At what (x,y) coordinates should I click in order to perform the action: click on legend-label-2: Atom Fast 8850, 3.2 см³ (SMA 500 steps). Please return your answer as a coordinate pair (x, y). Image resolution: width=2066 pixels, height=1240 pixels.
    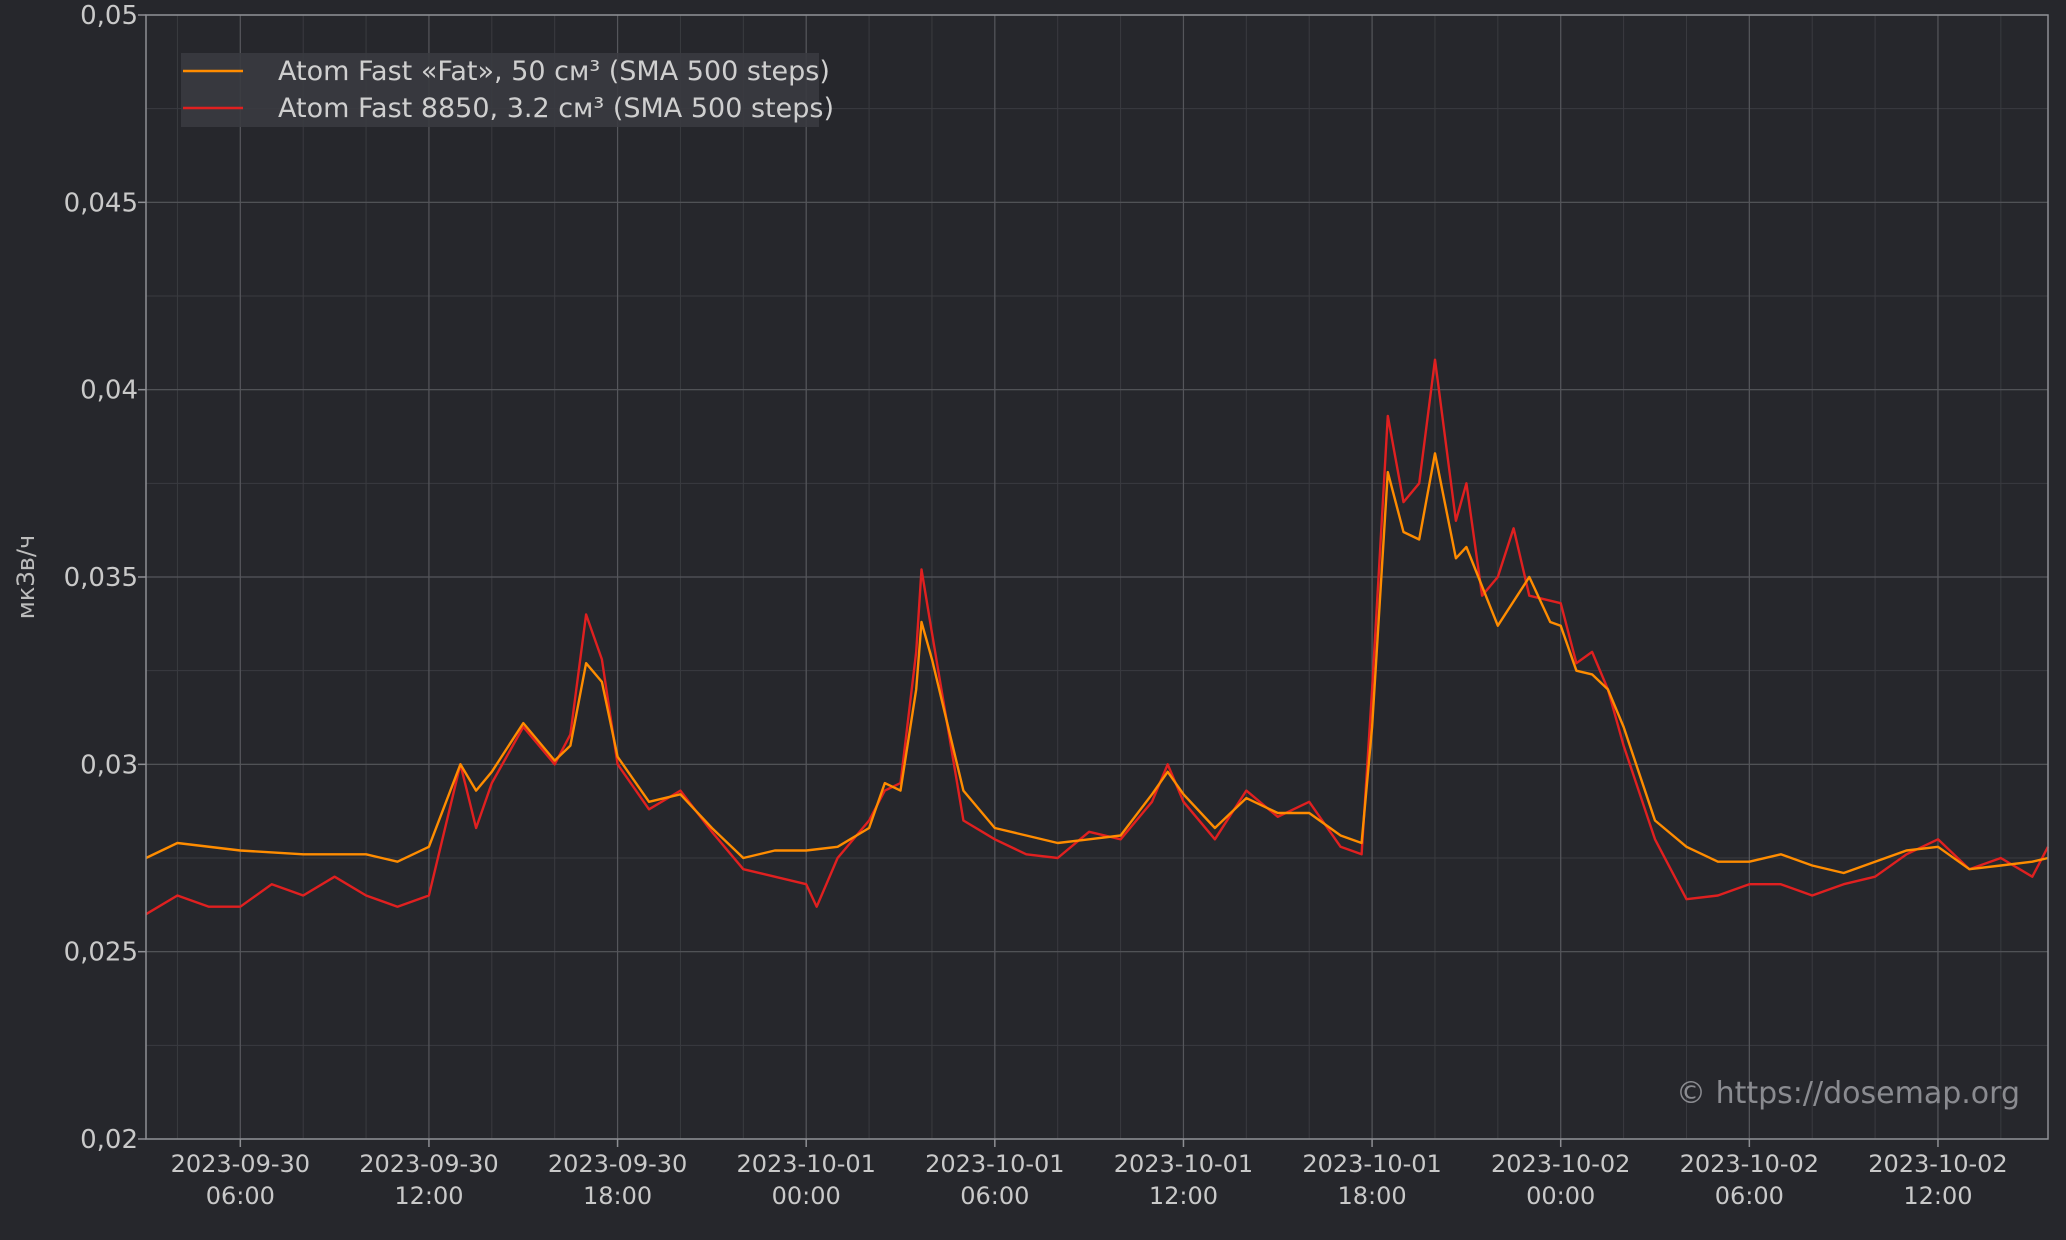
    Looking at the image, I should click on (556, 108).